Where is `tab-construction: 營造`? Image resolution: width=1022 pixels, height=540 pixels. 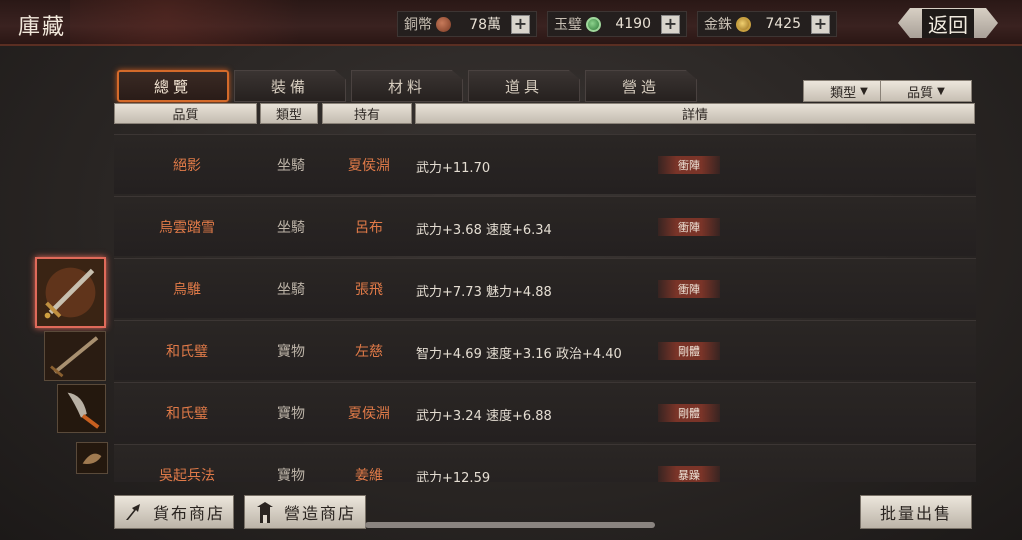
tab-construction: 營造 is located at coordinates (641, 86).